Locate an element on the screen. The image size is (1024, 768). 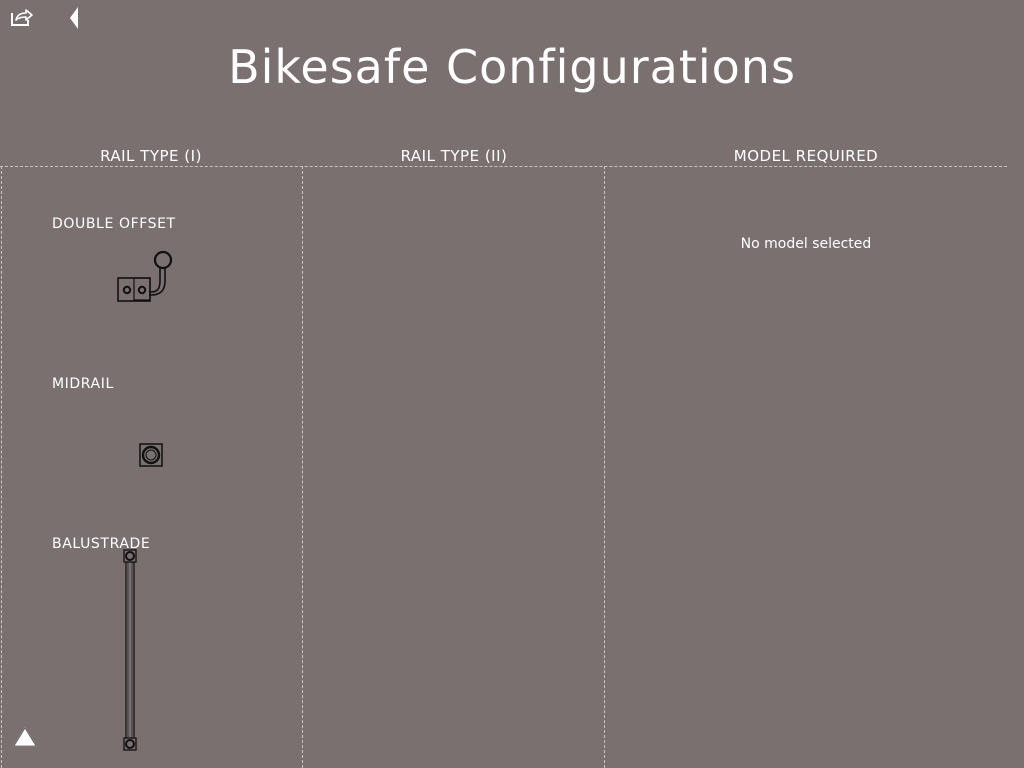
share-button is located at coordinates (22, 17).